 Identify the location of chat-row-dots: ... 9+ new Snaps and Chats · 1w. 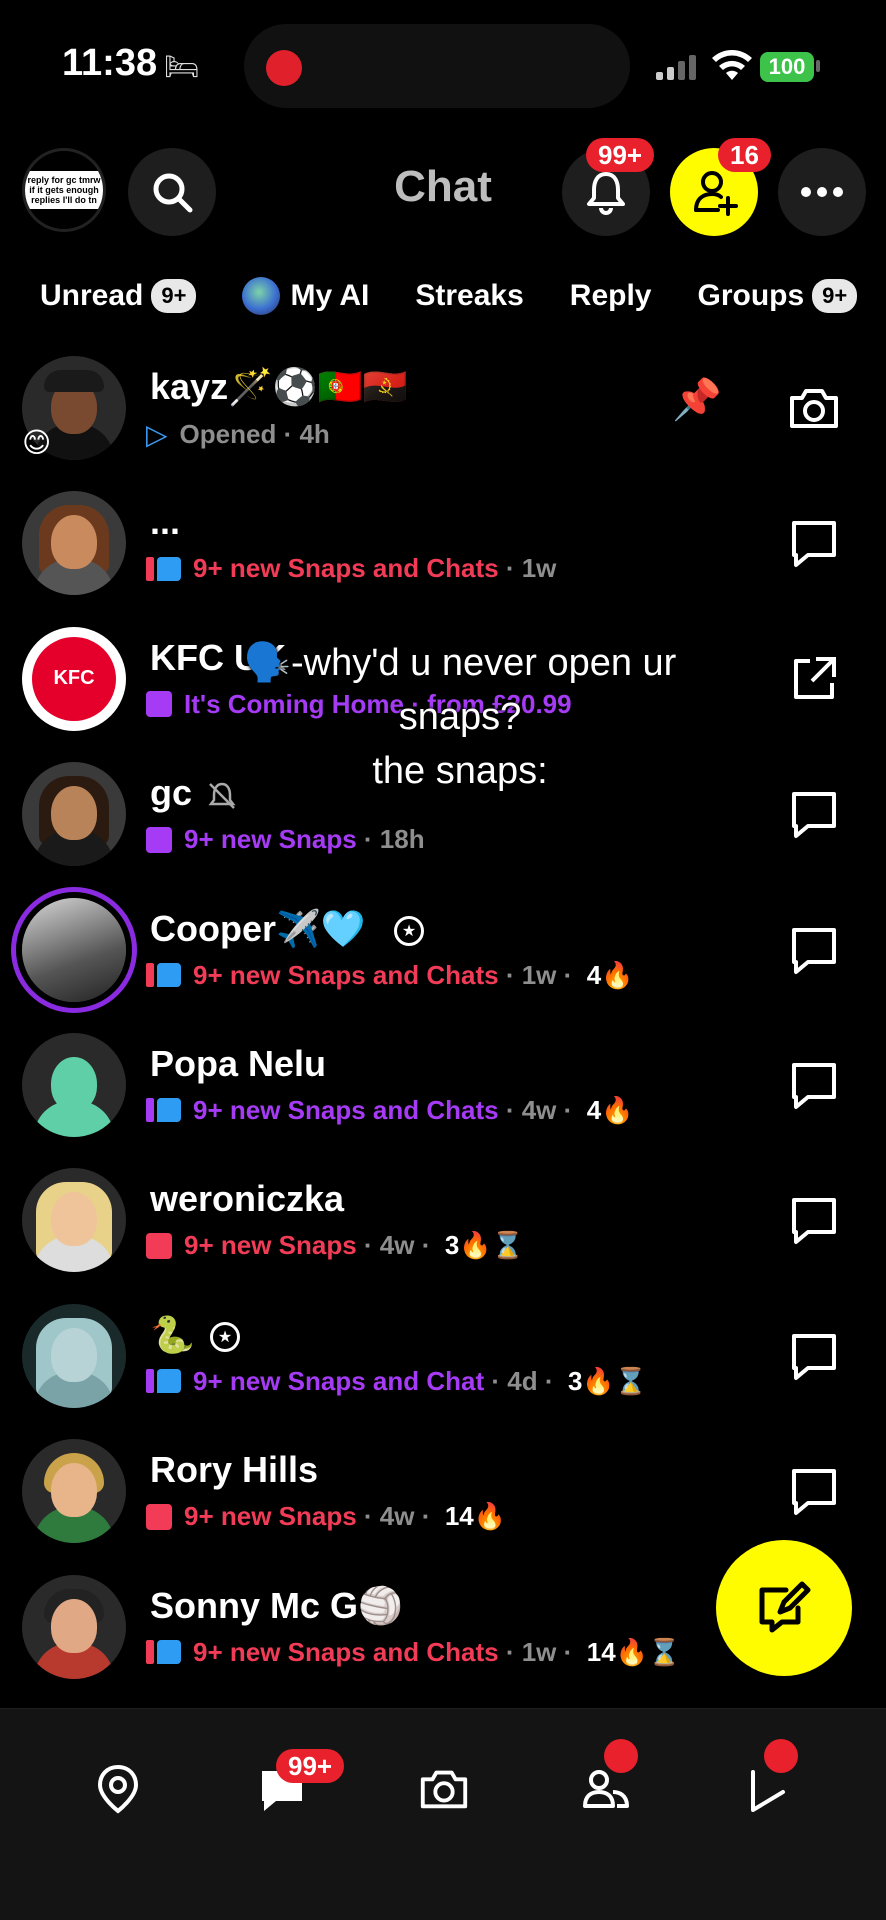
(443, 542).